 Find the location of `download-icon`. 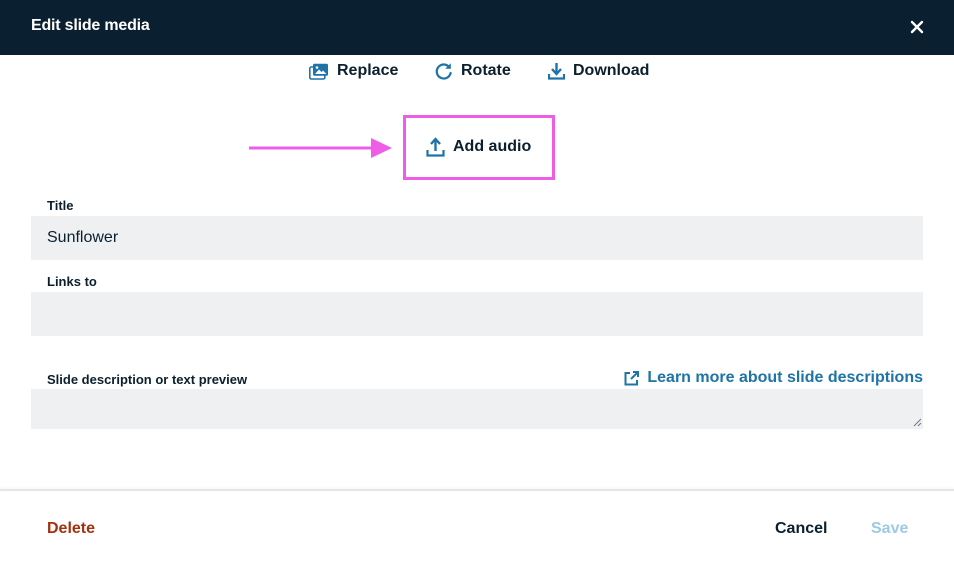

download-icon is located at coordinates (556, 71).